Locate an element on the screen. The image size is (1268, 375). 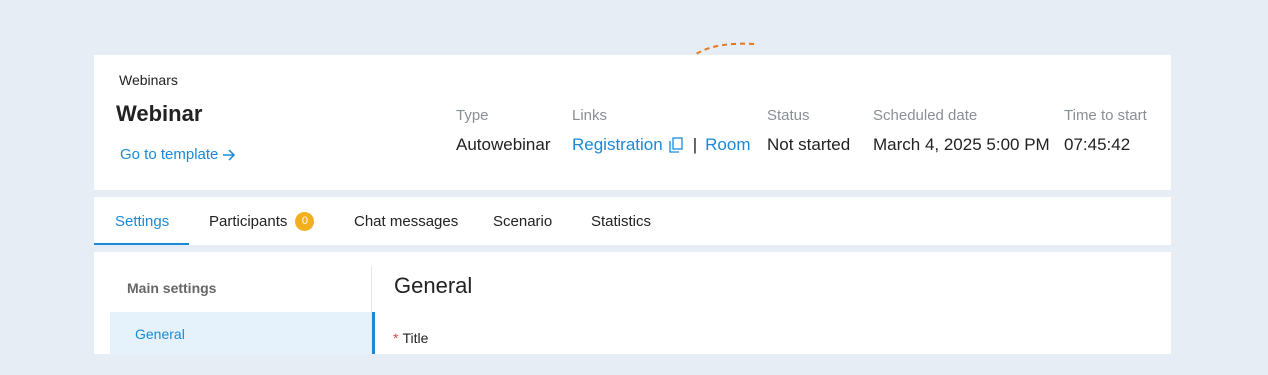
breadcrumb: Webinars is located at coordinates (148, 80).